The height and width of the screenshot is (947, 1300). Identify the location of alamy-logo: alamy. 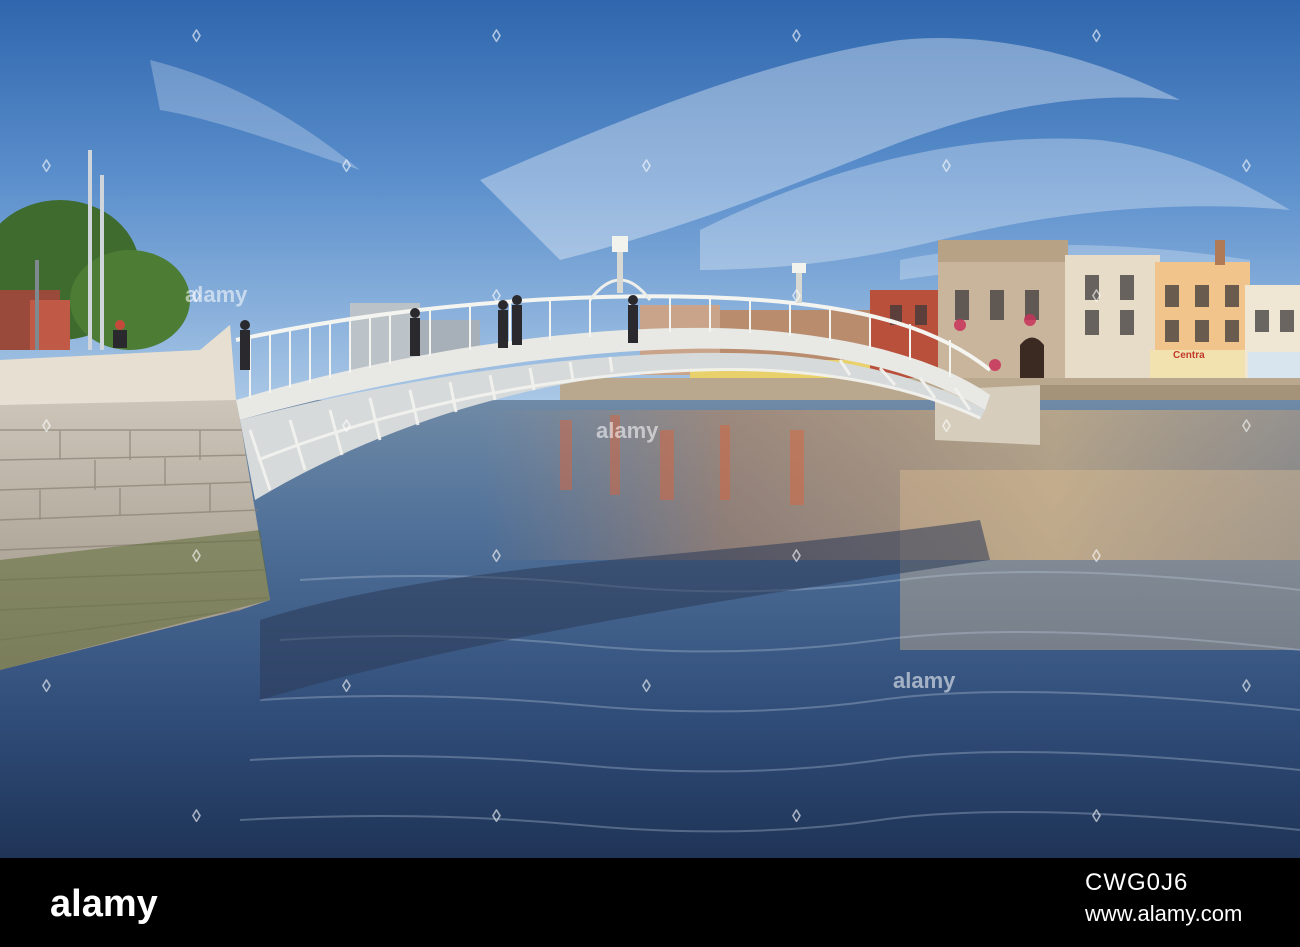
(110, 902).